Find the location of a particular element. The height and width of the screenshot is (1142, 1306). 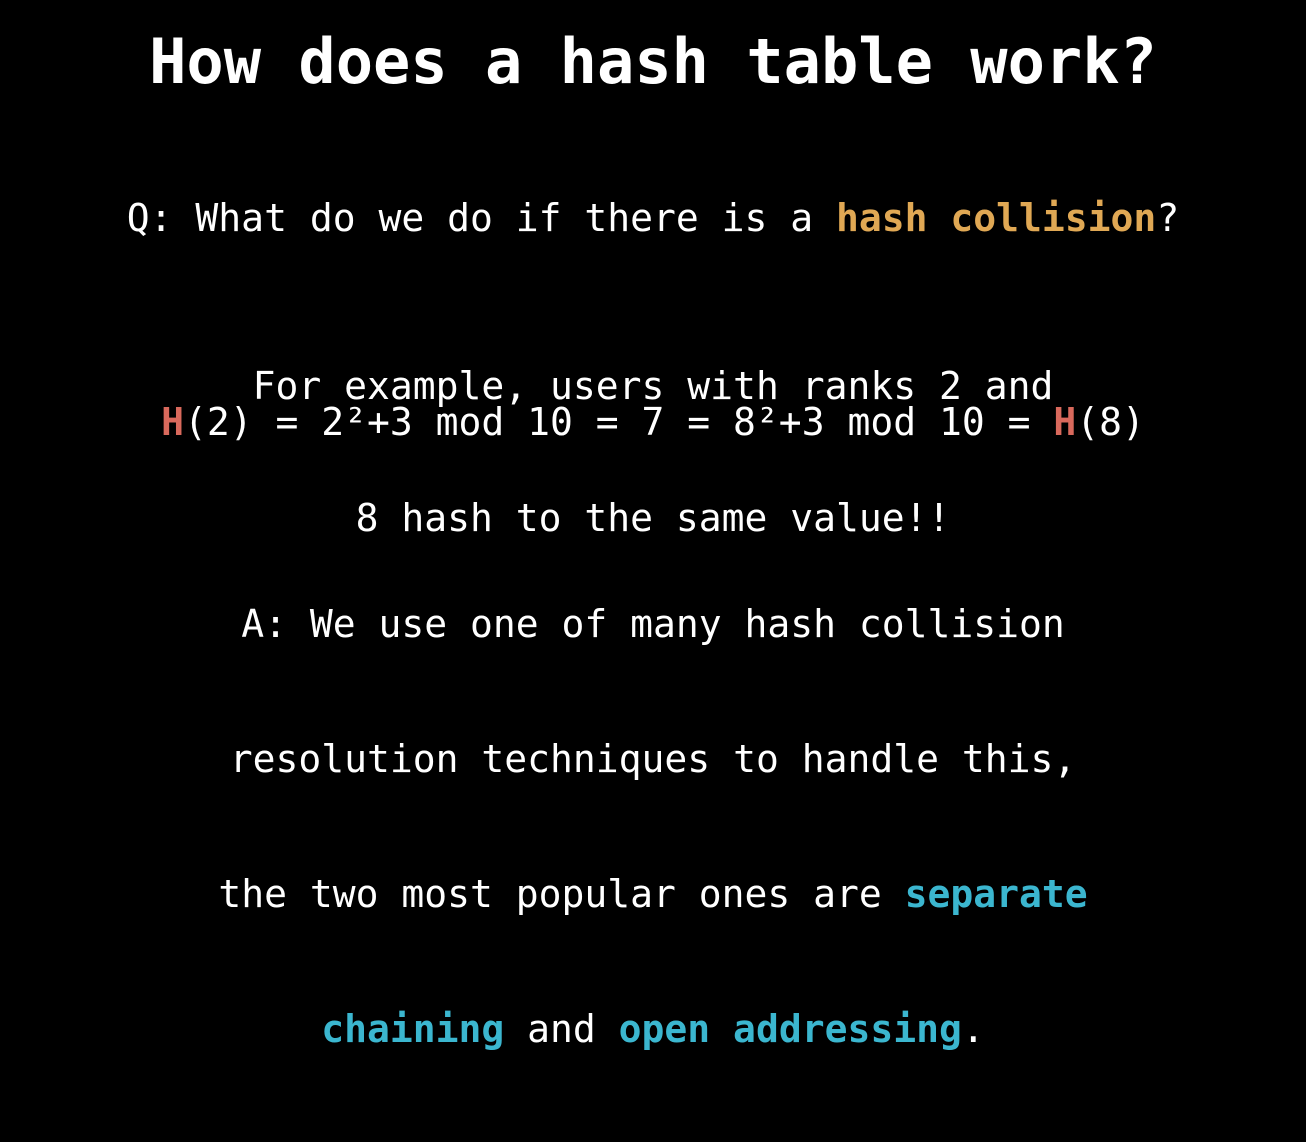

answer-line-4-middle: and is located at coordinates (561, 1029).